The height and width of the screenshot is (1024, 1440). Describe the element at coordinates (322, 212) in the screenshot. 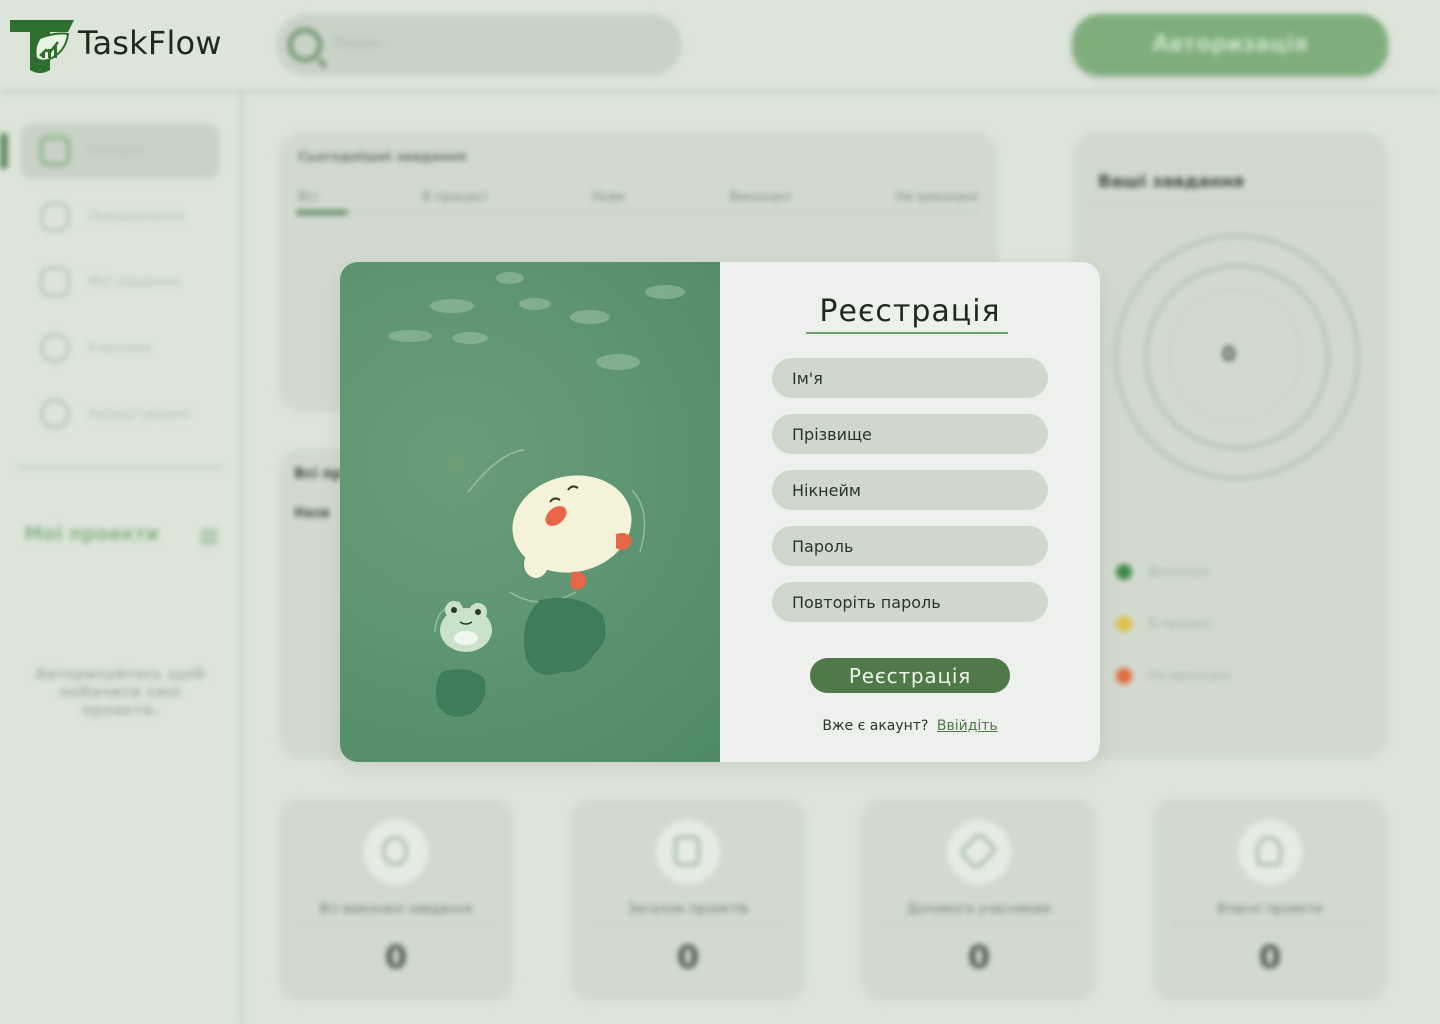

I see `tab-active-indicator` at that location.